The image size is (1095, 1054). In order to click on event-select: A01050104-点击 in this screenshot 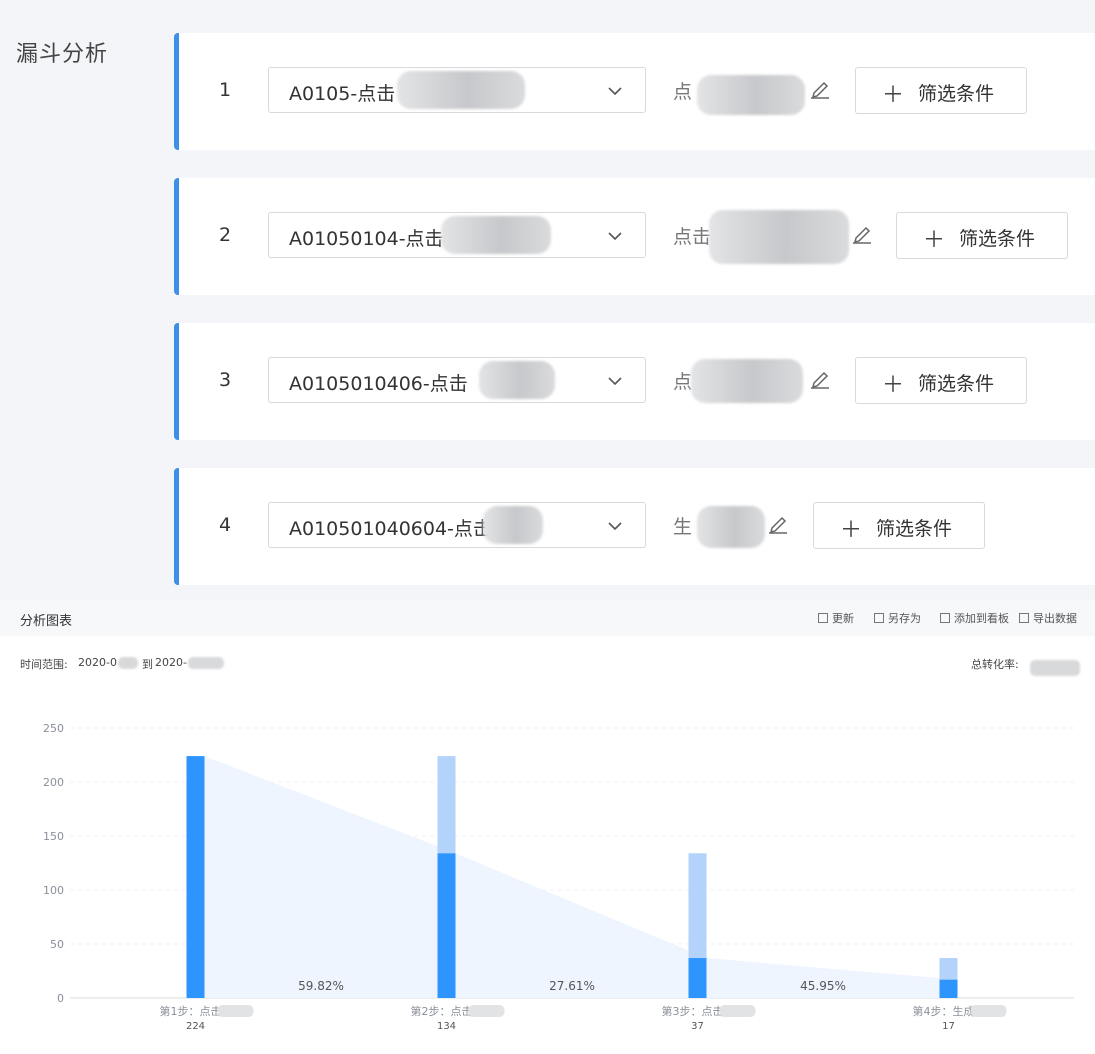, I will do `click(457, 235)`.